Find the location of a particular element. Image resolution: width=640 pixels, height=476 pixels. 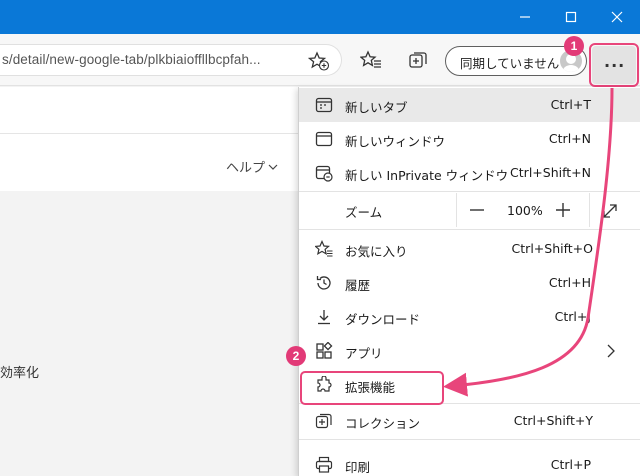

close-button is located at coordinates (617, 17).